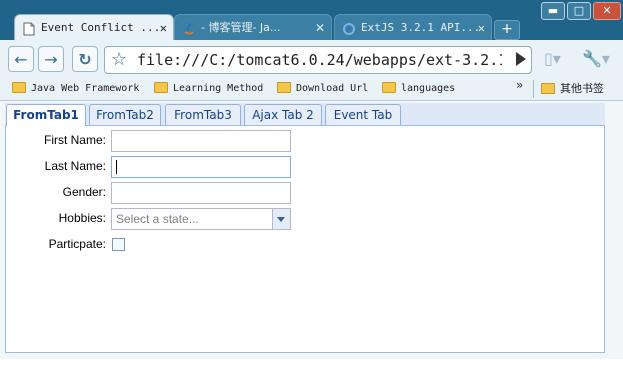 The height and width of the screenshot is (371, 623). What do you see at coordinates (85, 88) in the screenshot?
I see `bookmark-label: Java Web Framework` at bounding box center [85, 88].